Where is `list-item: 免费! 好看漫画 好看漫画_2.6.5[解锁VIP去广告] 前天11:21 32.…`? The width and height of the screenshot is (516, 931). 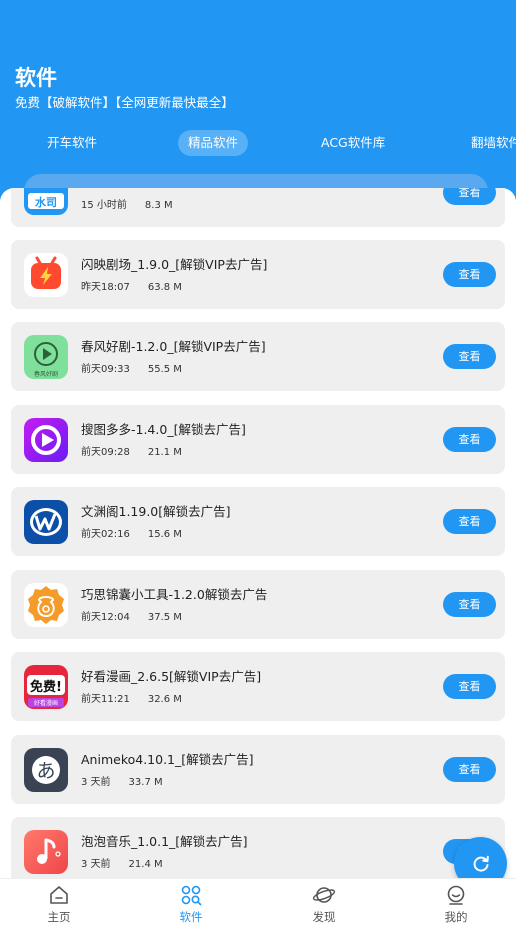
list-item: 免费! 好看漫画 好看漫画_2.6.5[解锁VIP去广告] 前天11:21 32.… is located at coordinates (258, 686).